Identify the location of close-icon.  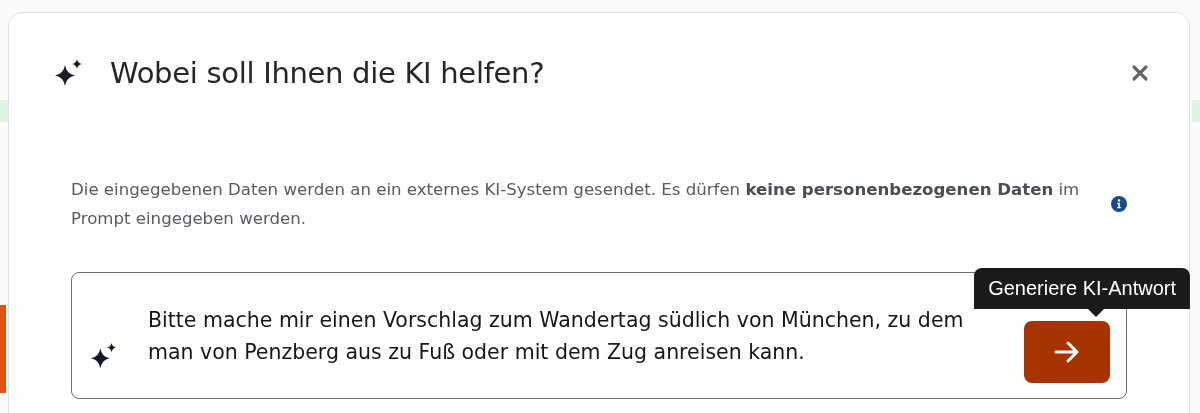
(1140, 73).